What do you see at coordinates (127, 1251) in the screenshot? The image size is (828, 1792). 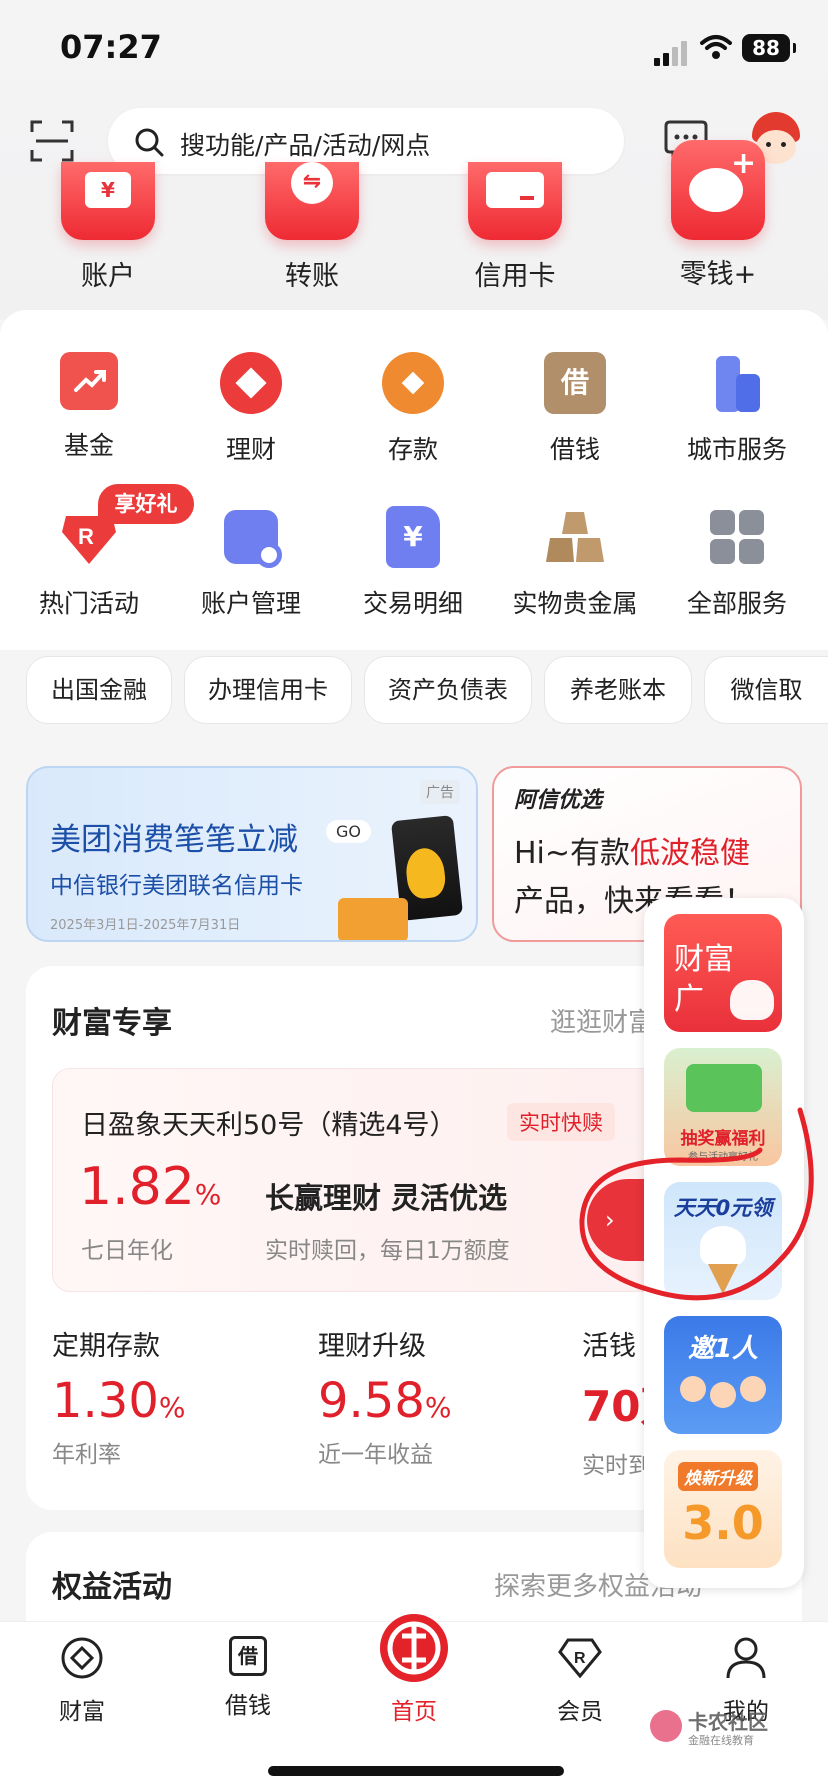 I see `product-rate-label: 七日年化` at bounding box center [127, 1251].